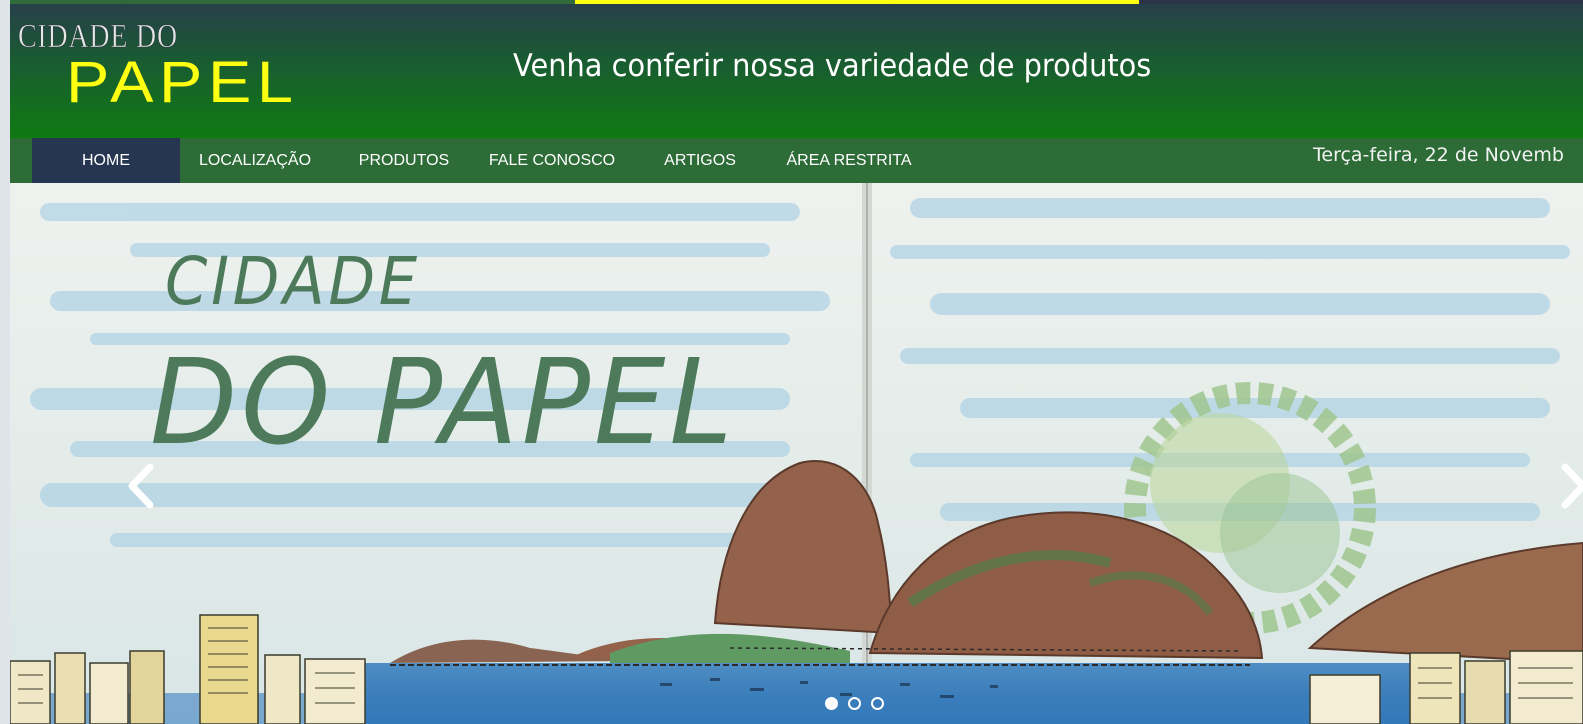 Image resolution: width=1583 pixels, height=724 pixels. I want to click on chevron-left-icon, so click(141, 486).